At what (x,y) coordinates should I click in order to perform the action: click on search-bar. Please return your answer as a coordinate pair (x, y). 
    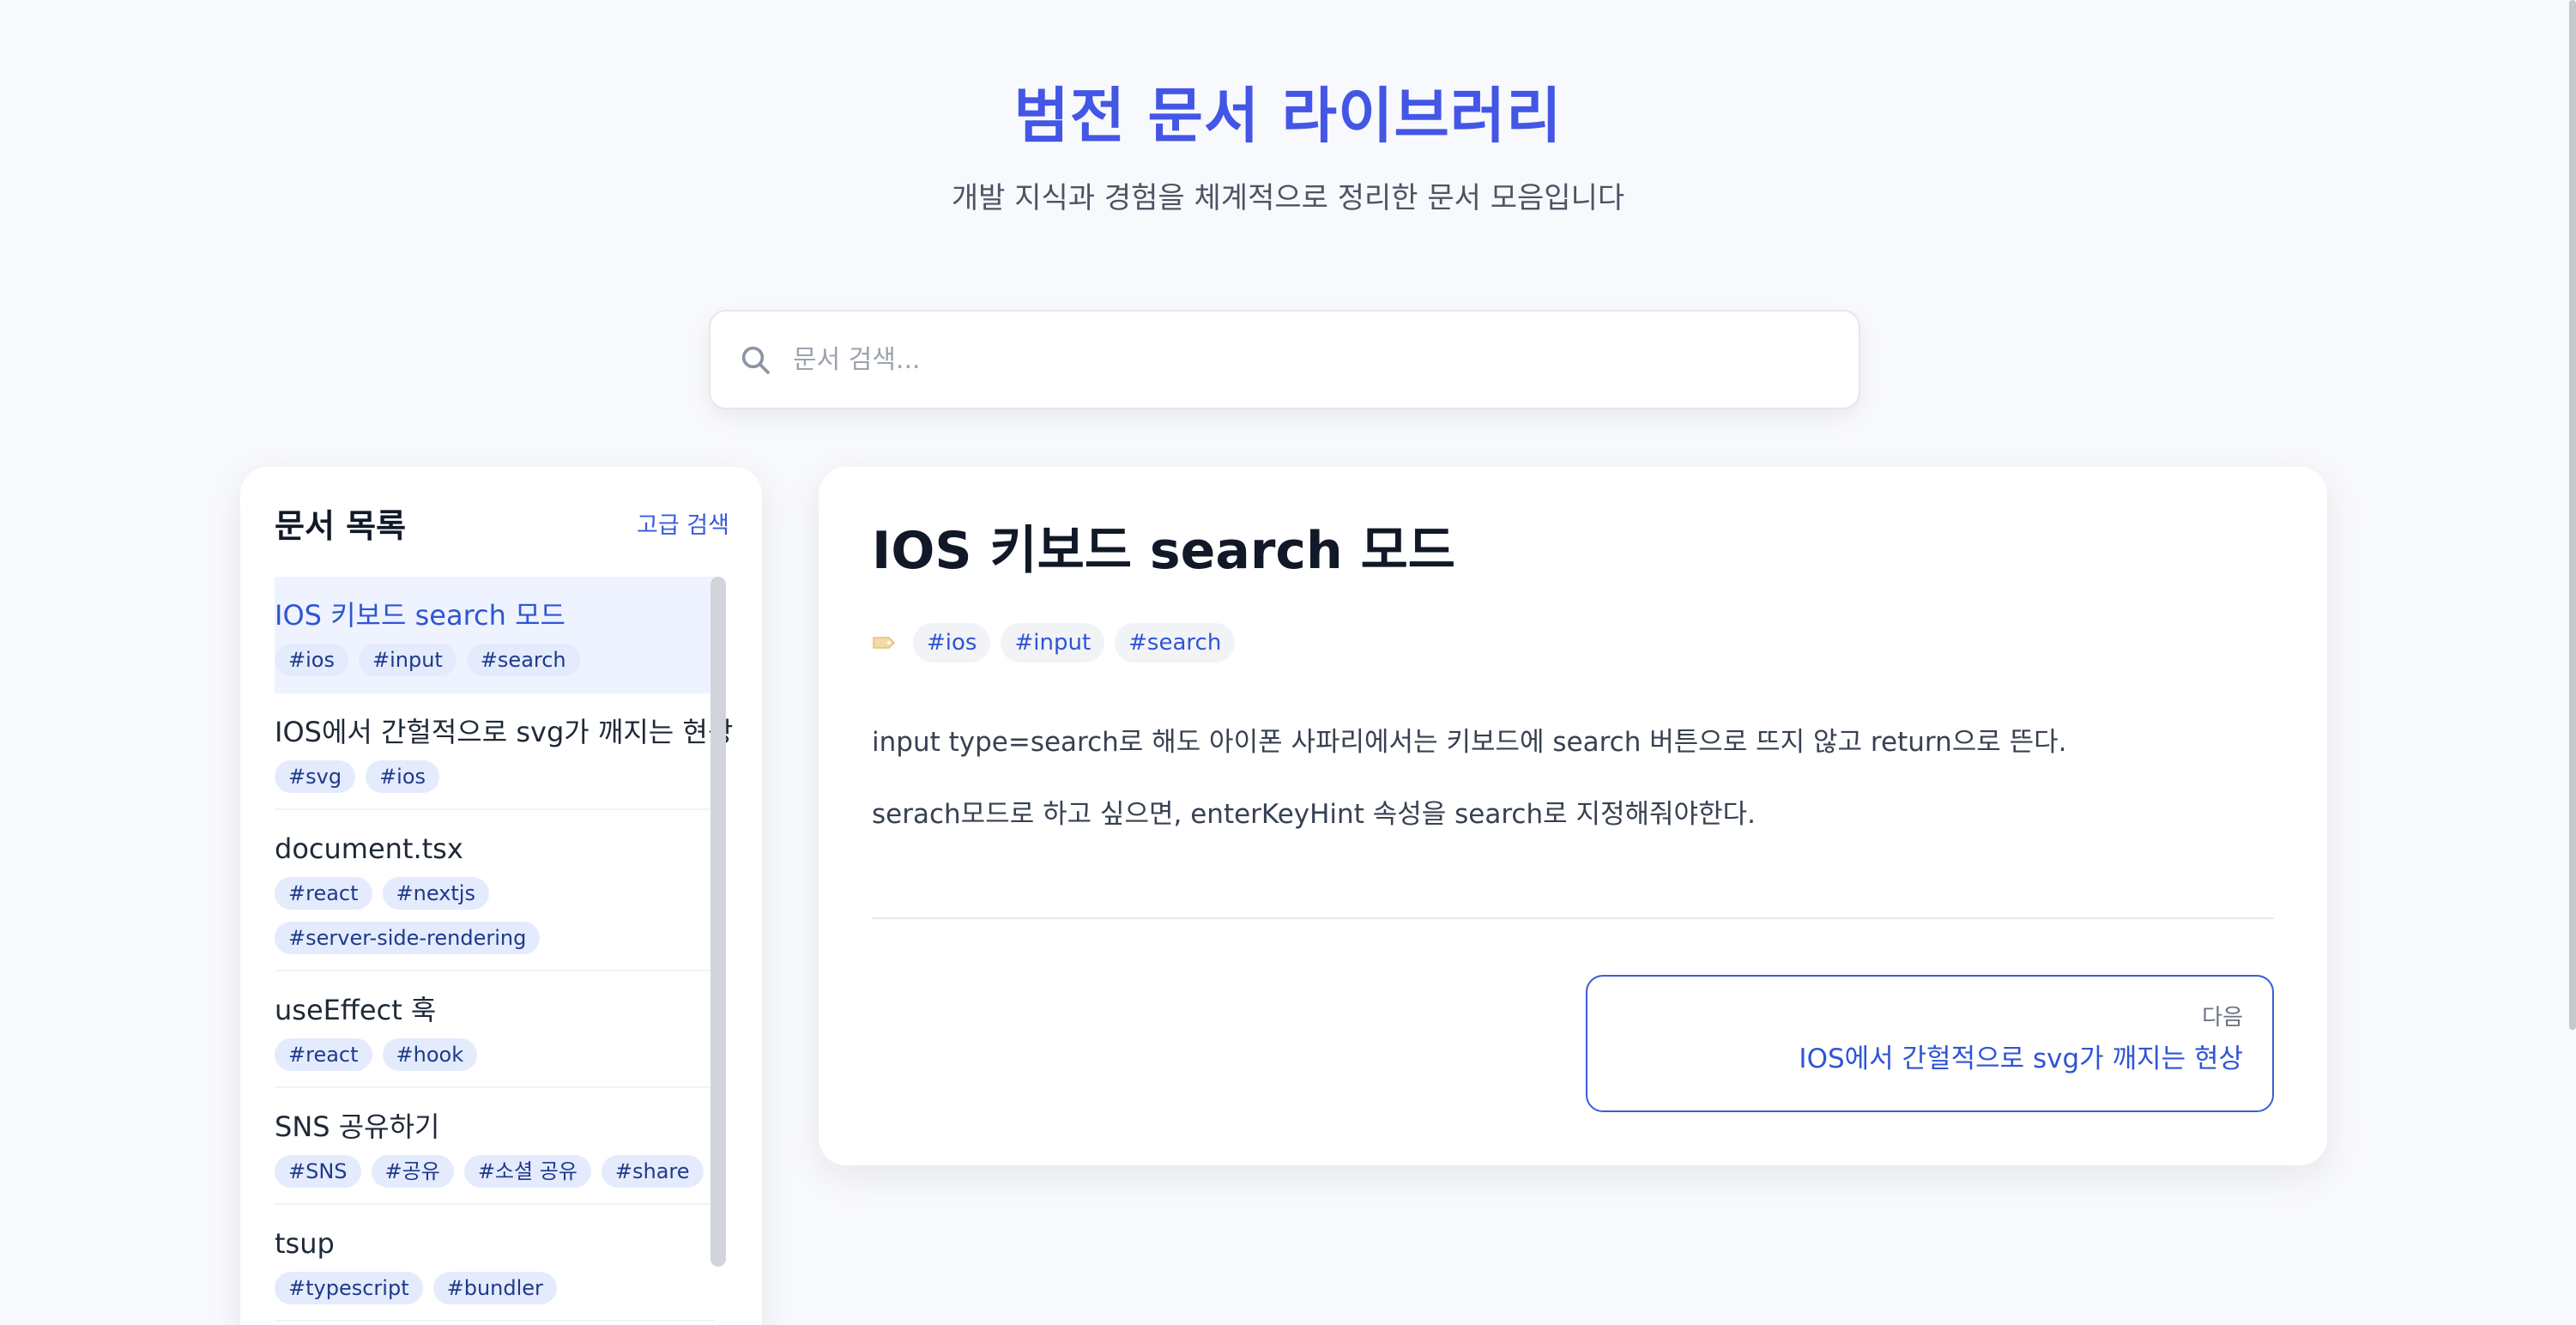
    Looking at the image, I should click on (1284, 360).